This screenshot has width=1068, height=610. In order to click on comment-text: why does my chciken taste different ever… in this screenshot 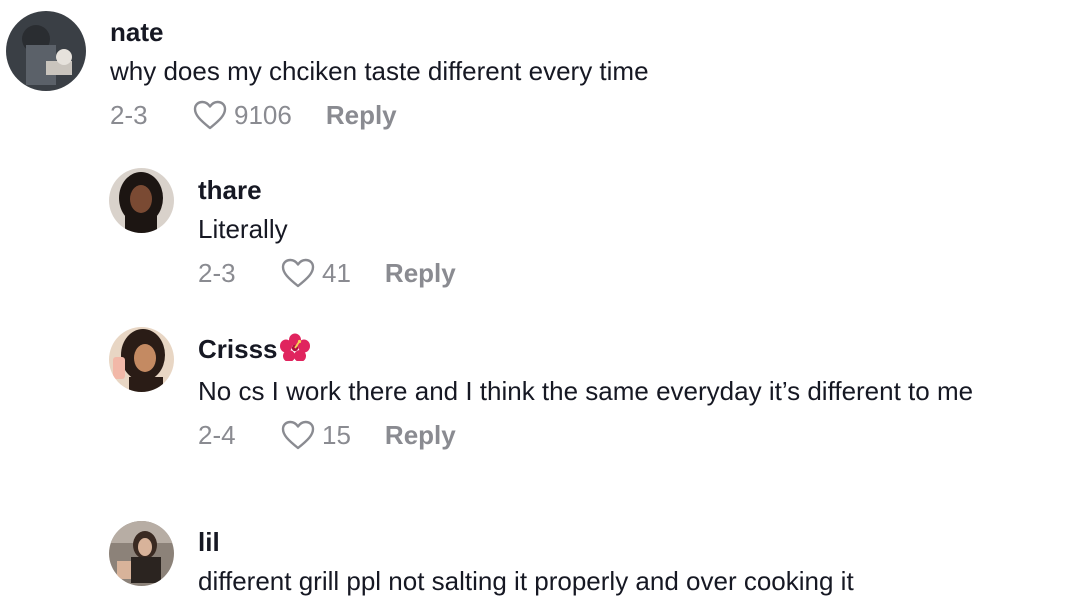, I will do `click(379, 71)`.